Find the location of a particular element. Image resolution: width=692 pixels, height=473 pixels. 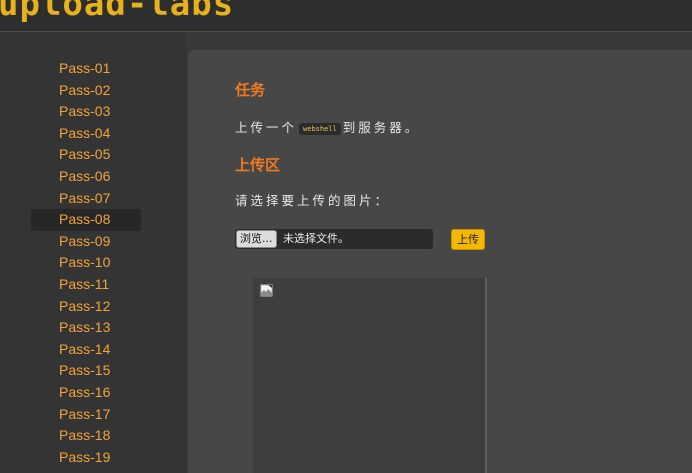

upload-prompt: 请选择要上传的图片： is located at coordinates (313, 200).